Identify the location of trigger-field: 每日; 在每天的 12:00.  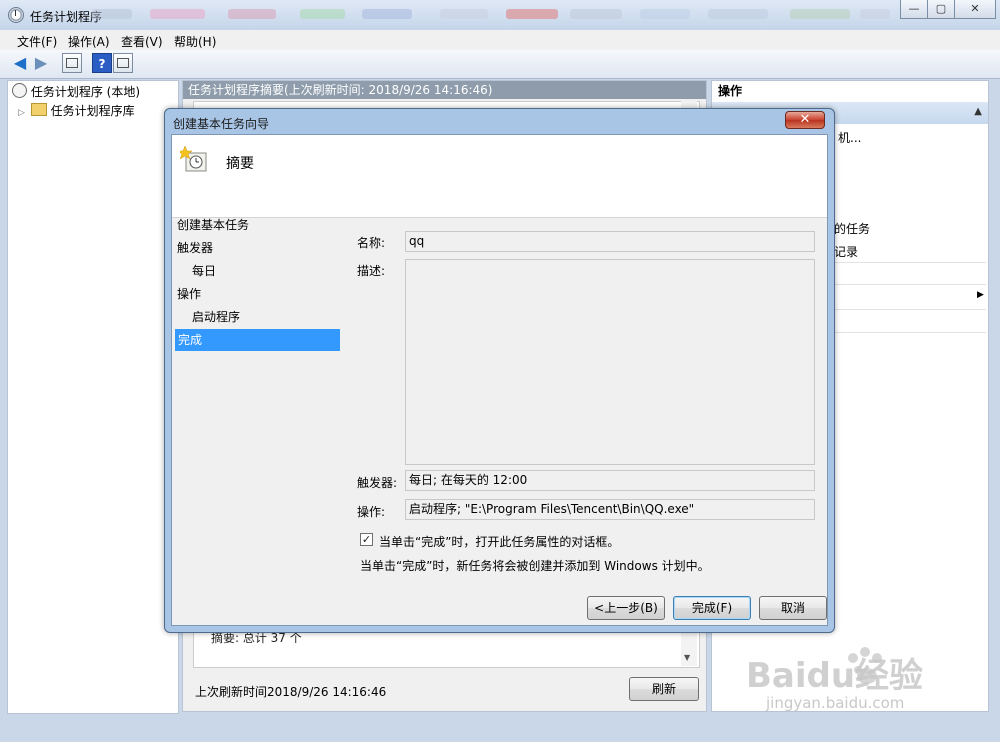
(610, 480).